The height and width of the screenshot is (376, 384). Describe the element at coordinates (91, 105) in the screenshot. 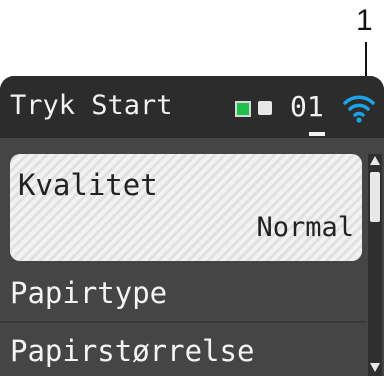

I see `status-text: Tryk Start` at that location.